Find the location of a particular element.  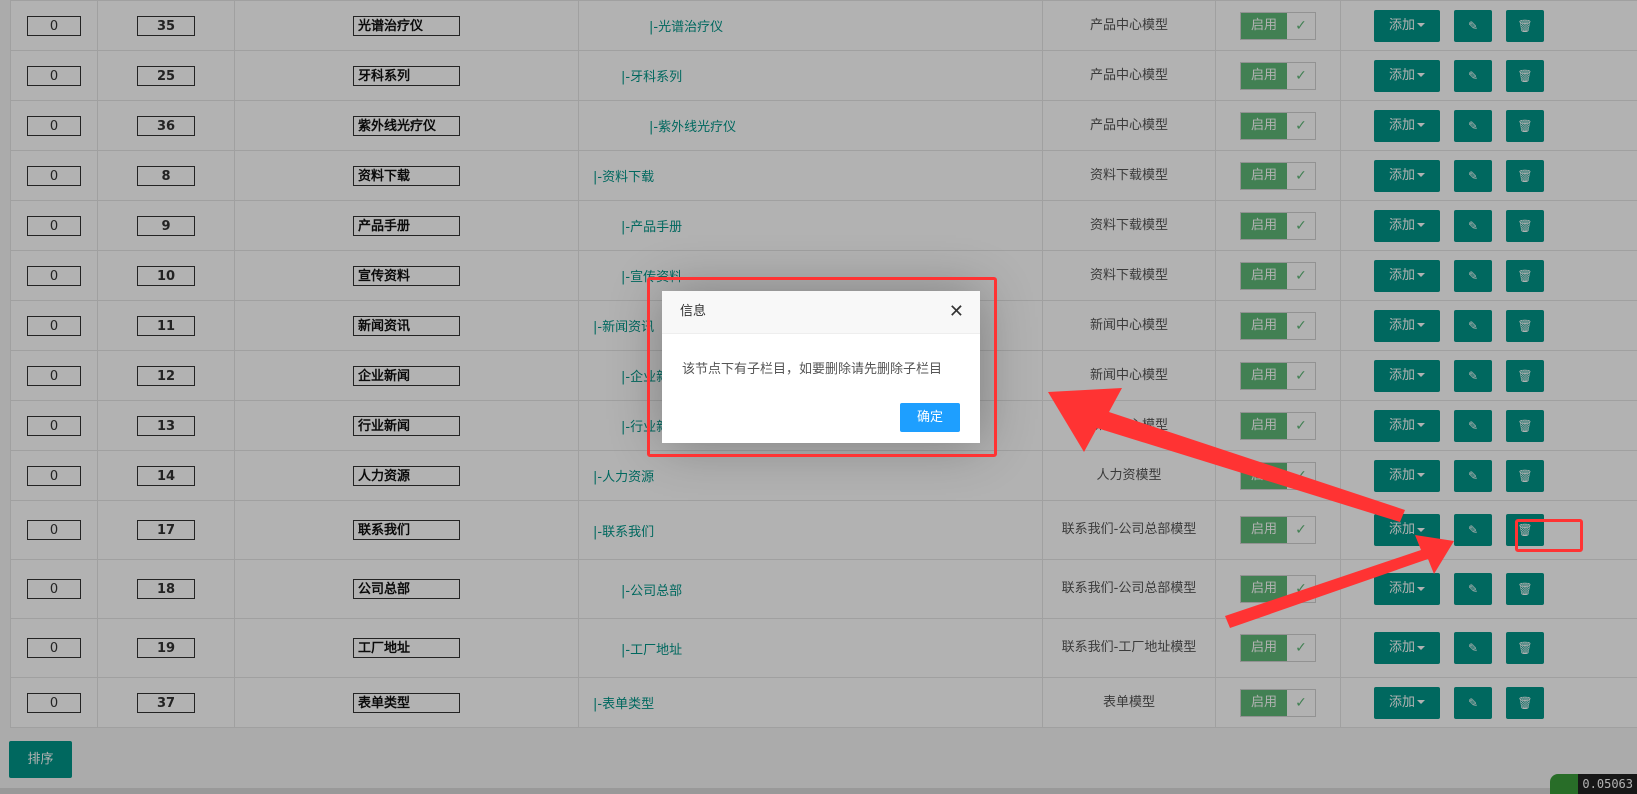

arrow-to-dialog is located at coordinates (1226, 455).